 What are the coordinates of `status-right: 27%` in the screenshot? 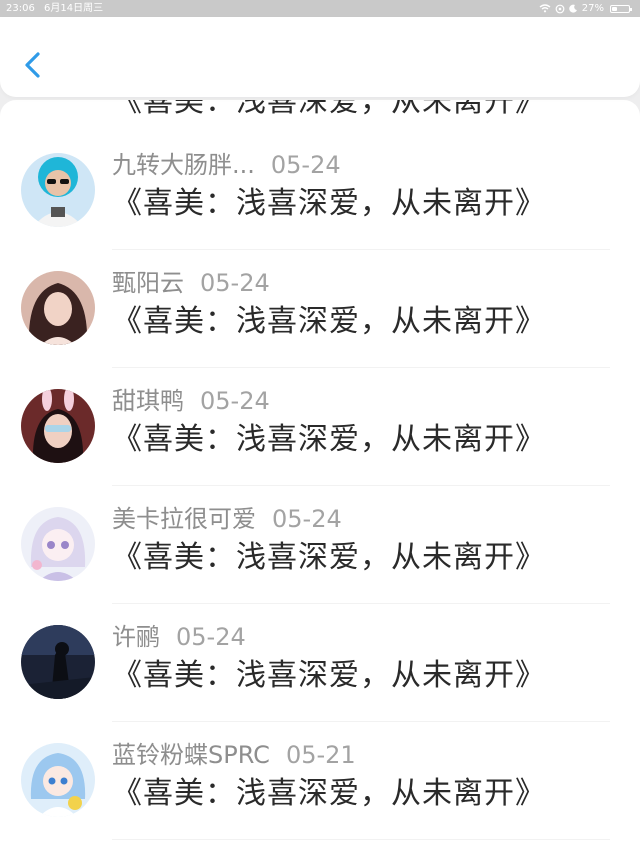 It's located at (585, 8).